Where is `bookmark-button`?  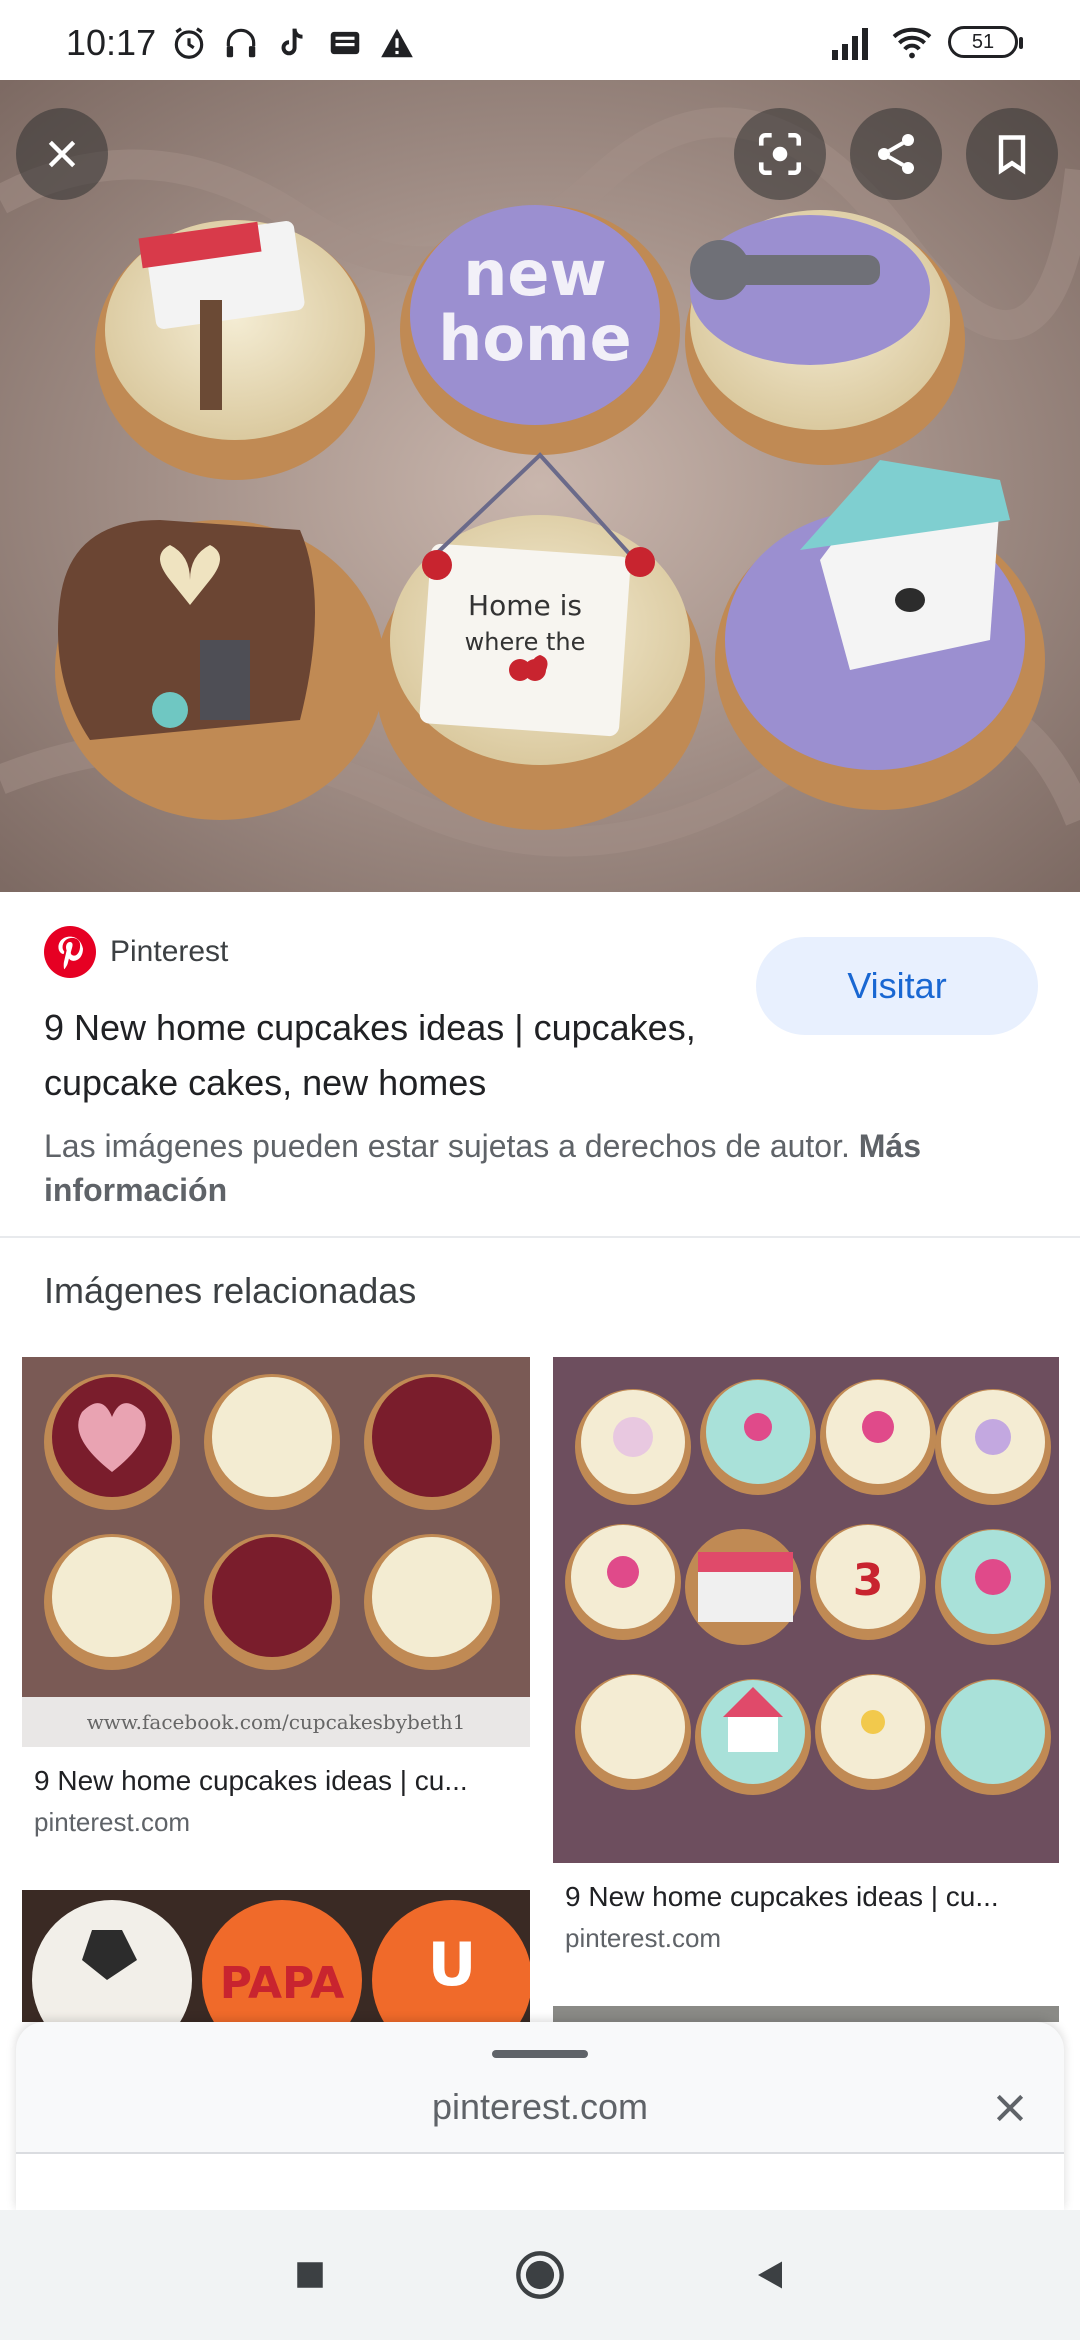
bookmark-button is located at coordinates (1012, 154).